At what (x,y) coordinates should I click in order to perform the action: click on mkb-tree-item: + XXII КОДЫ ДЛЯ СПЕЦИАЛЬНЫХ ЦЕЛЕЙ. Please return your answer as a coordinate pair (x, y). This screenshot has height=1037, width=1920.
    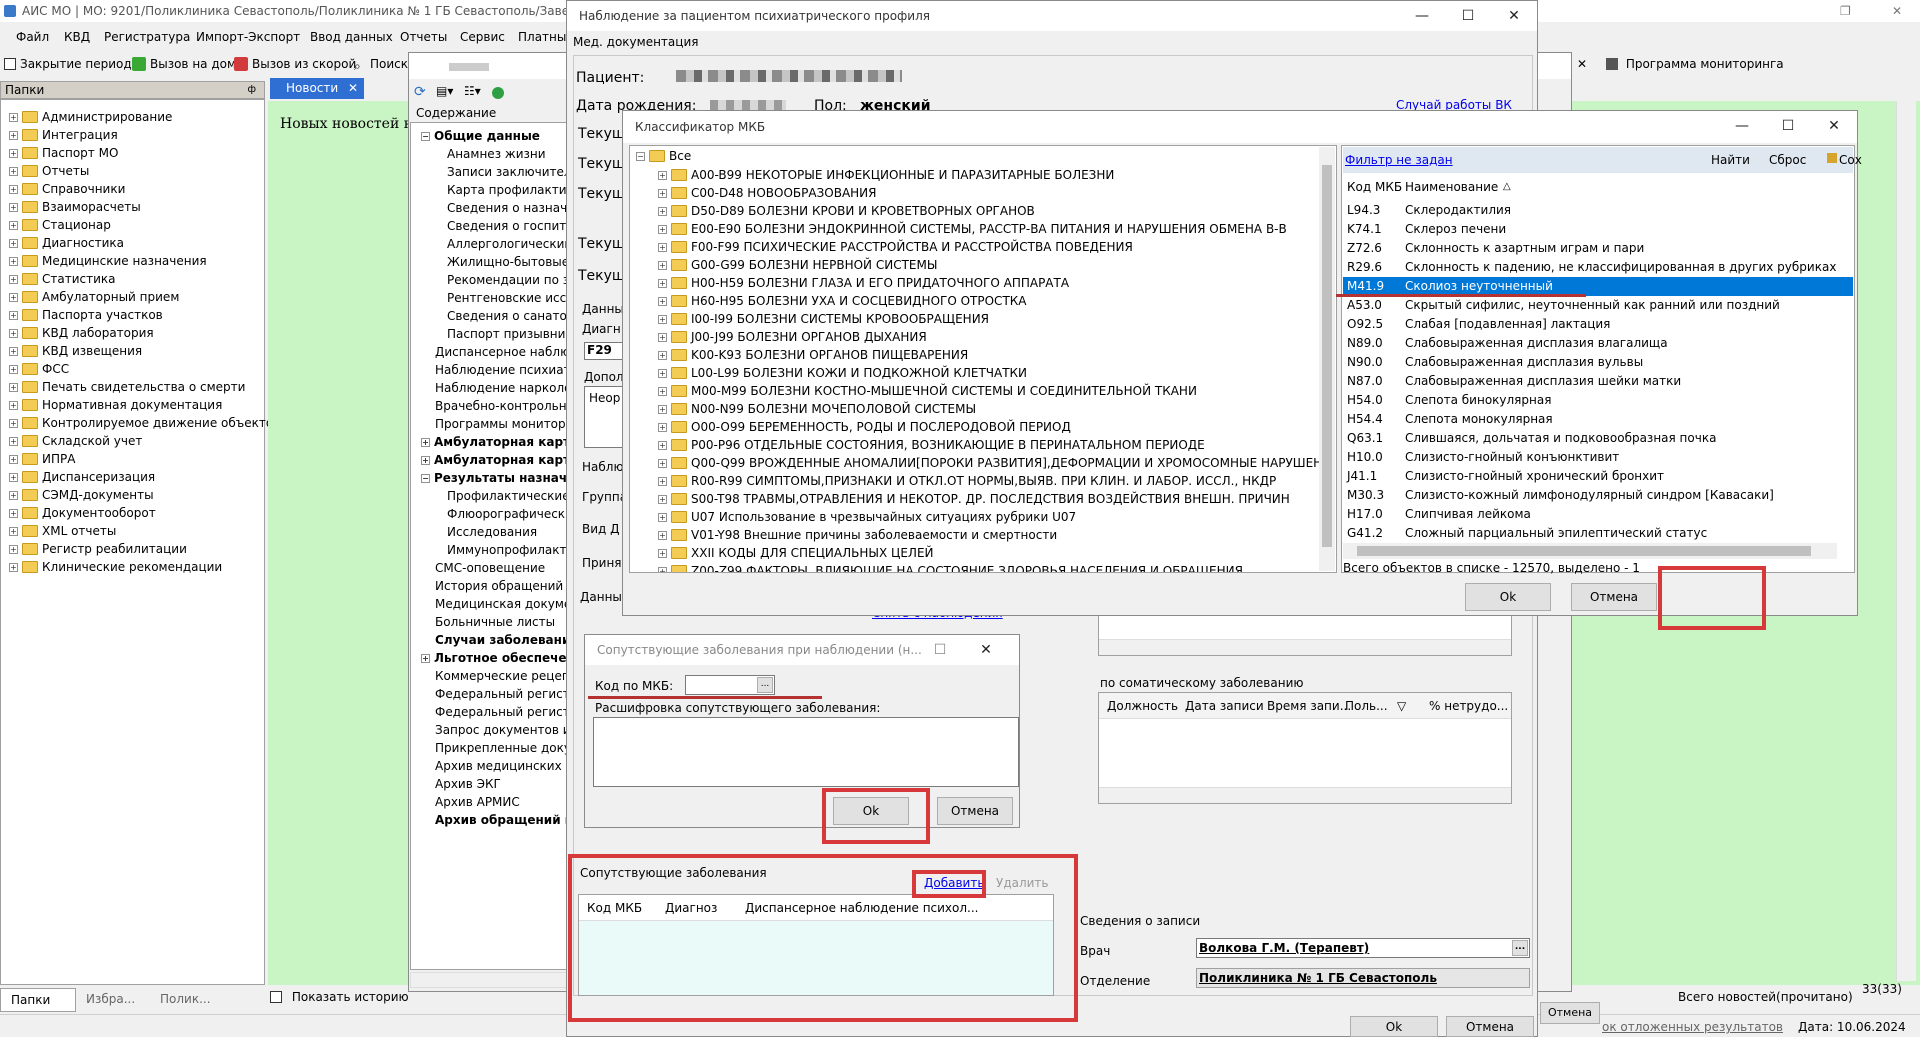
    Looking at the image, I should click on (986, 553).